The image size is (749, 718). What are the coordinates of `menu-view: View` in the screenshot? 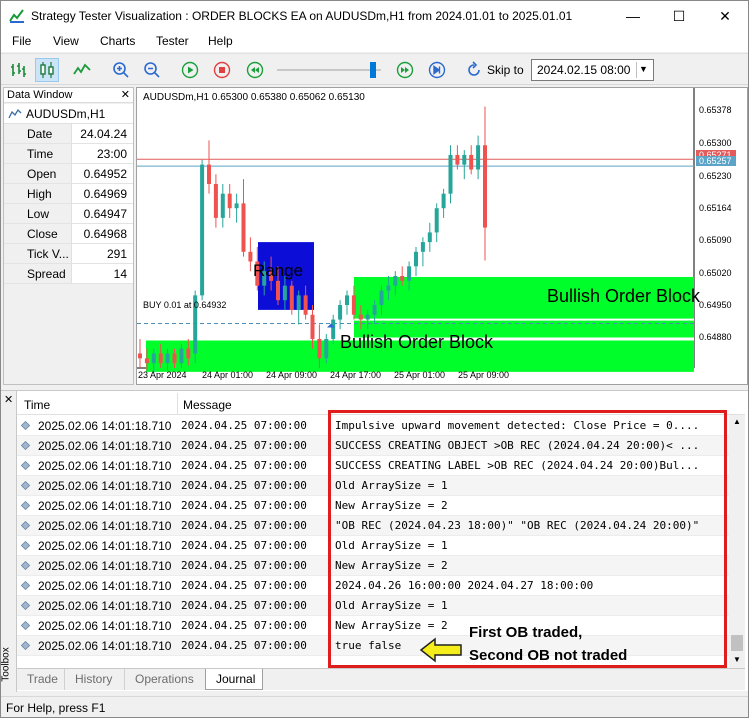 It's located at (66, 41).